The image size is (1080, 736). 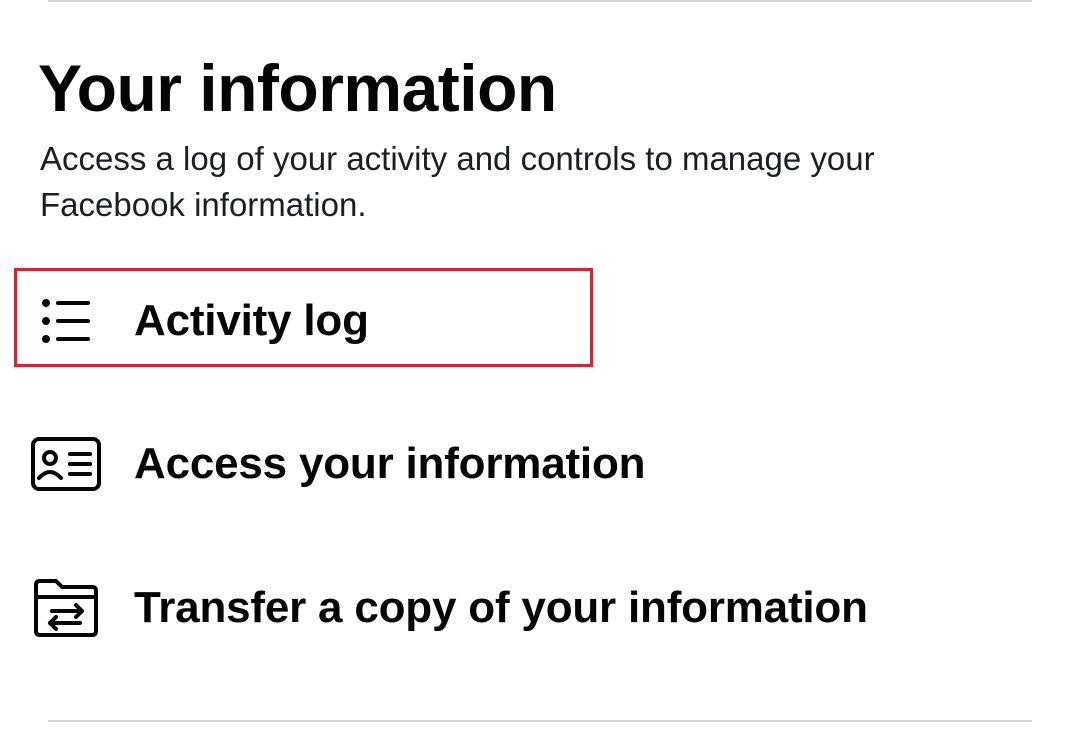 I want to click on transfer-copy-item: Transfer a copy of your information, so click(x=447, y=608).